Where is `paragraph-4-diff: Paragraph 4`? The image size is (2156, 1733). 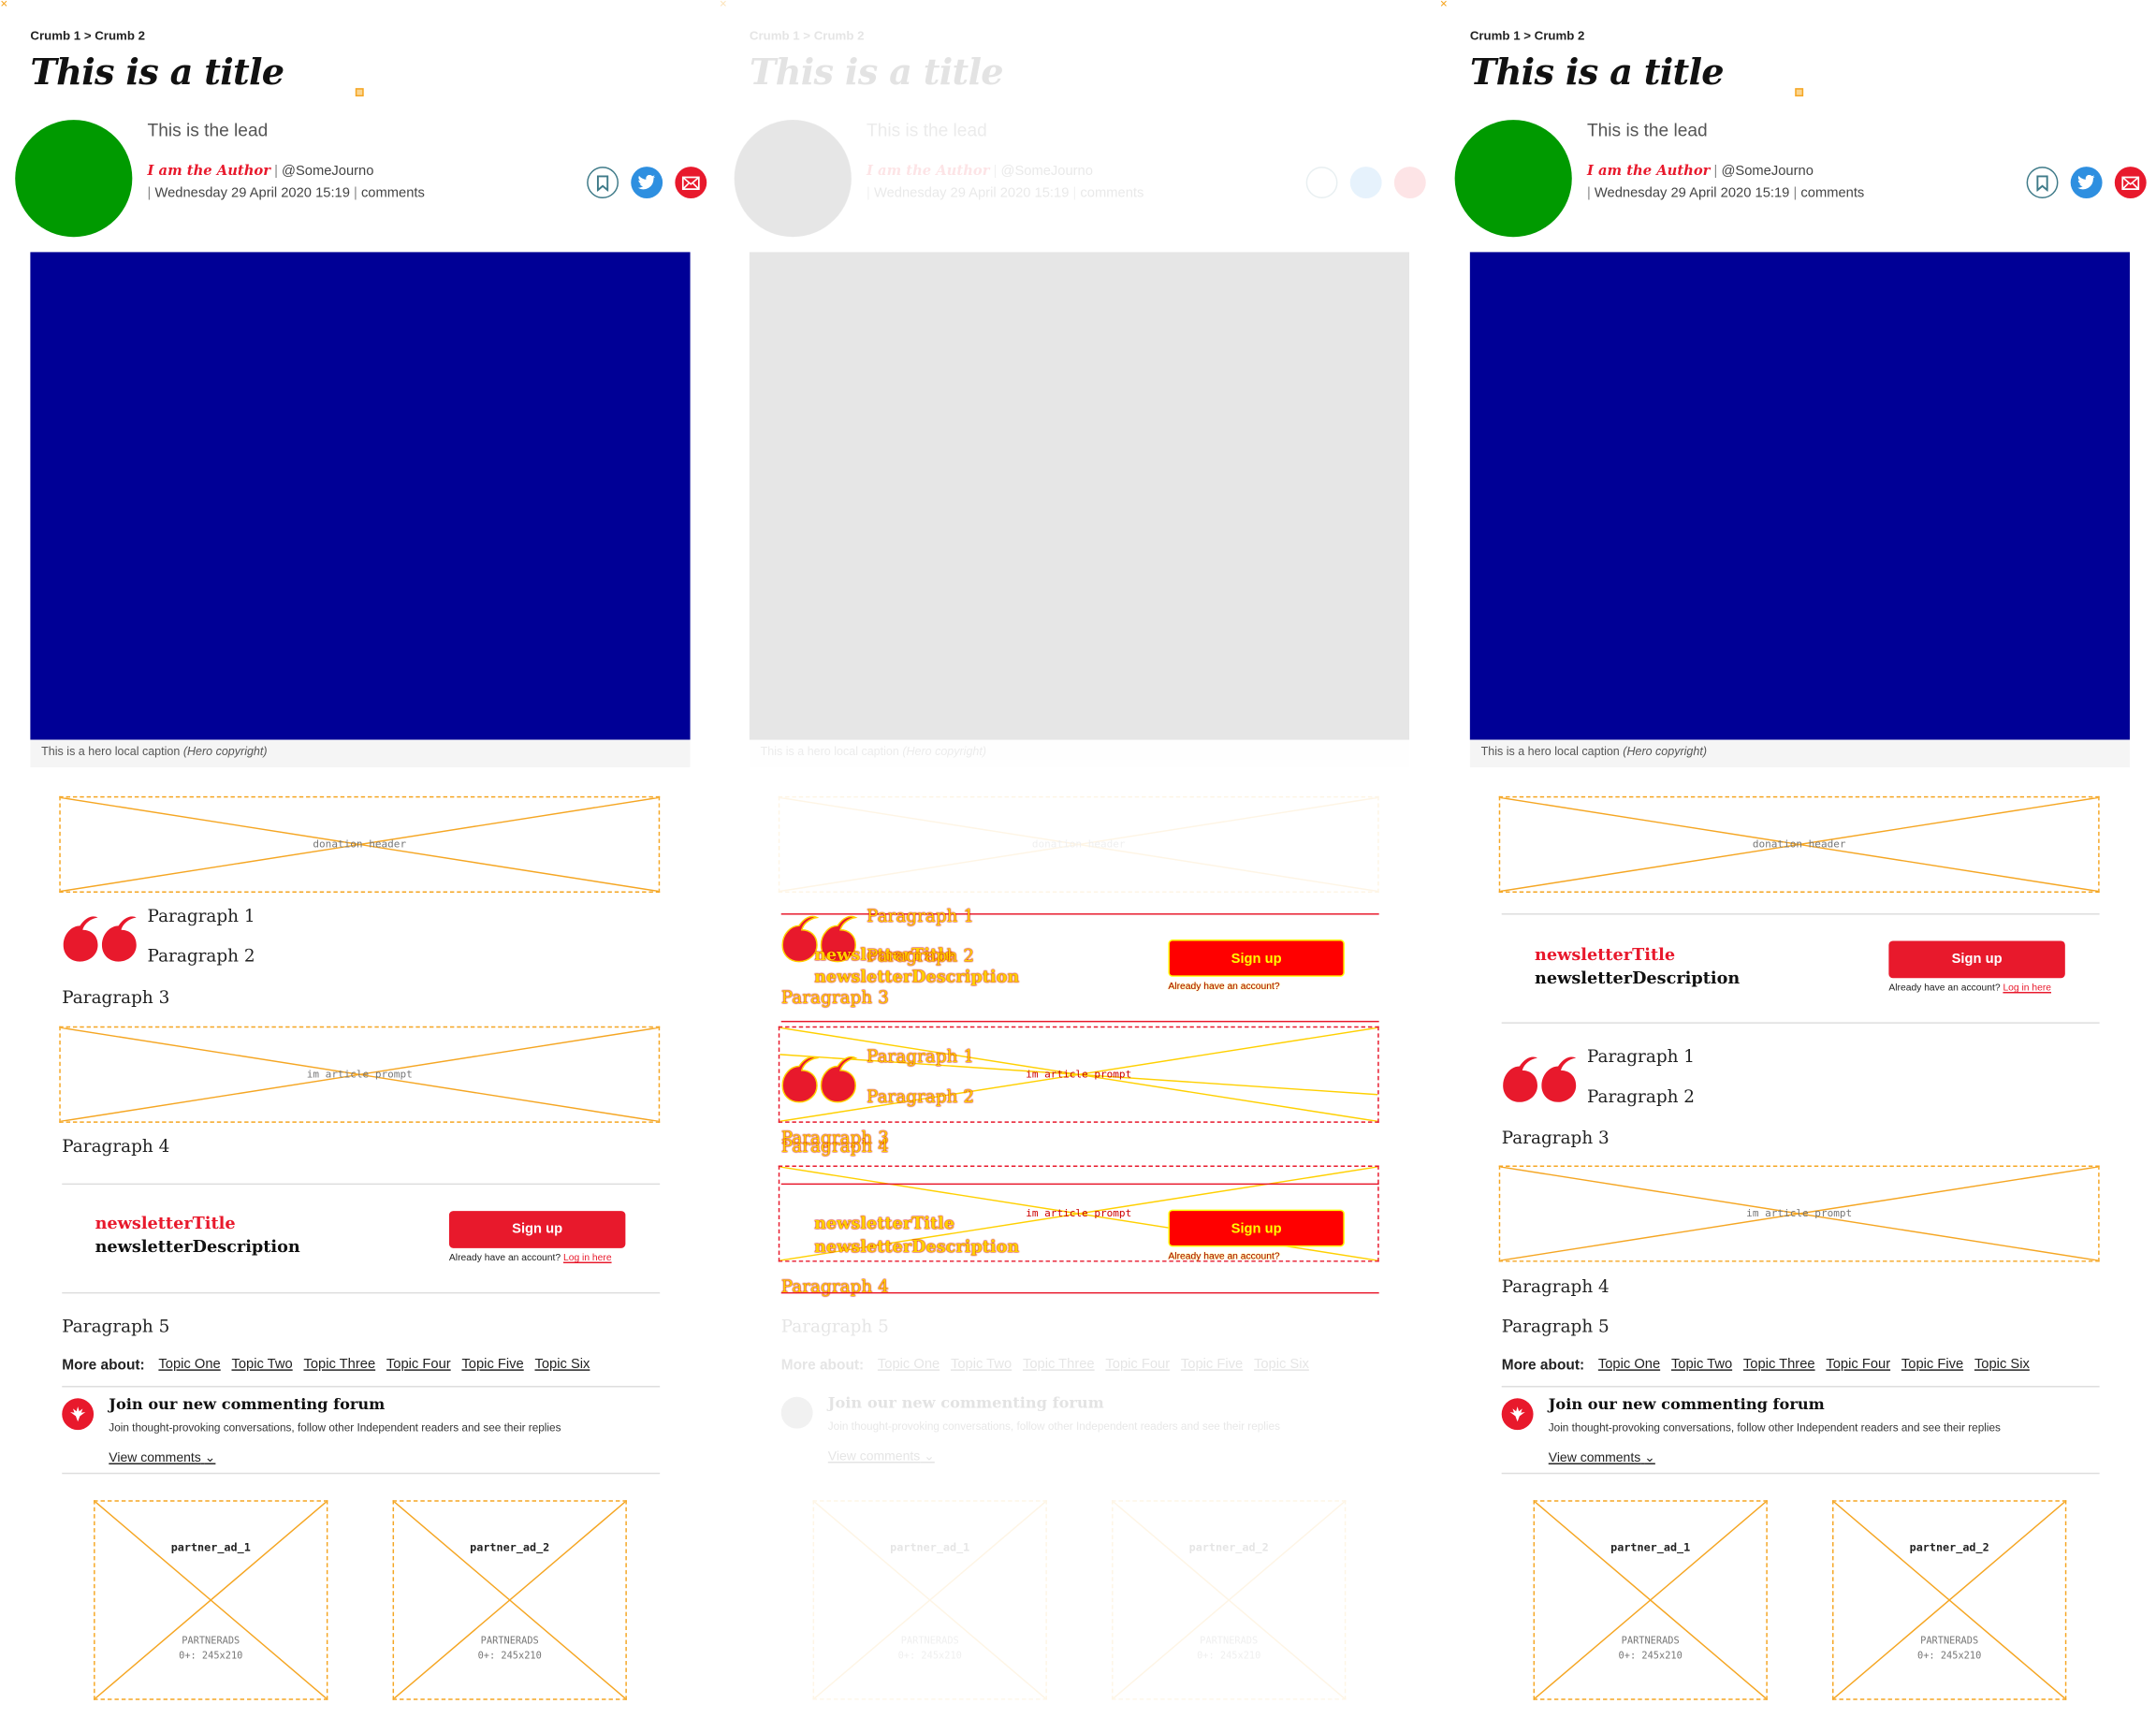
paragraph-4-diff: Paragraph 4 is located at coordinates (834, 1146).